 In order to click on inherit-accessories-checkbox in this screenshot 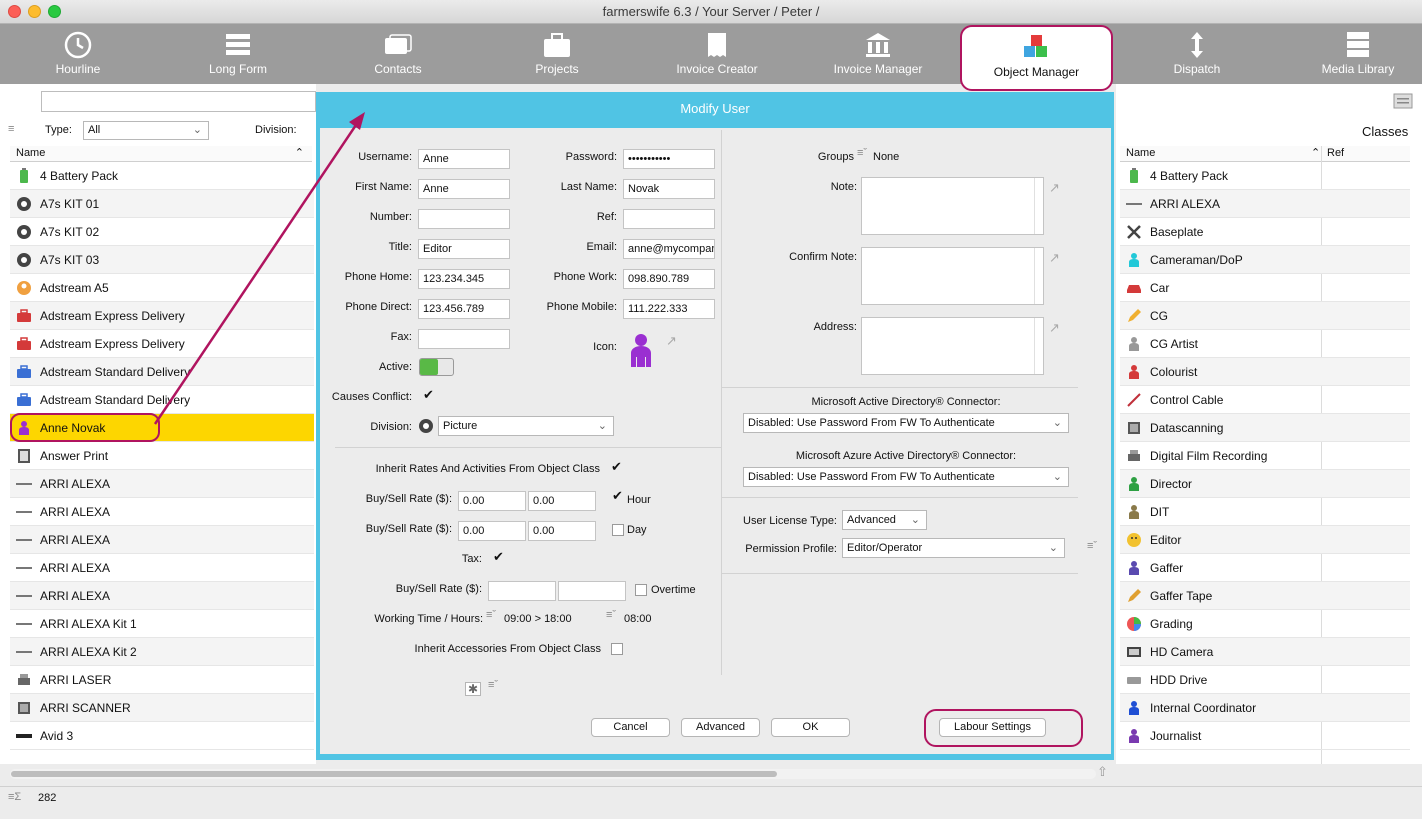, I will do `click(617, 649)`.